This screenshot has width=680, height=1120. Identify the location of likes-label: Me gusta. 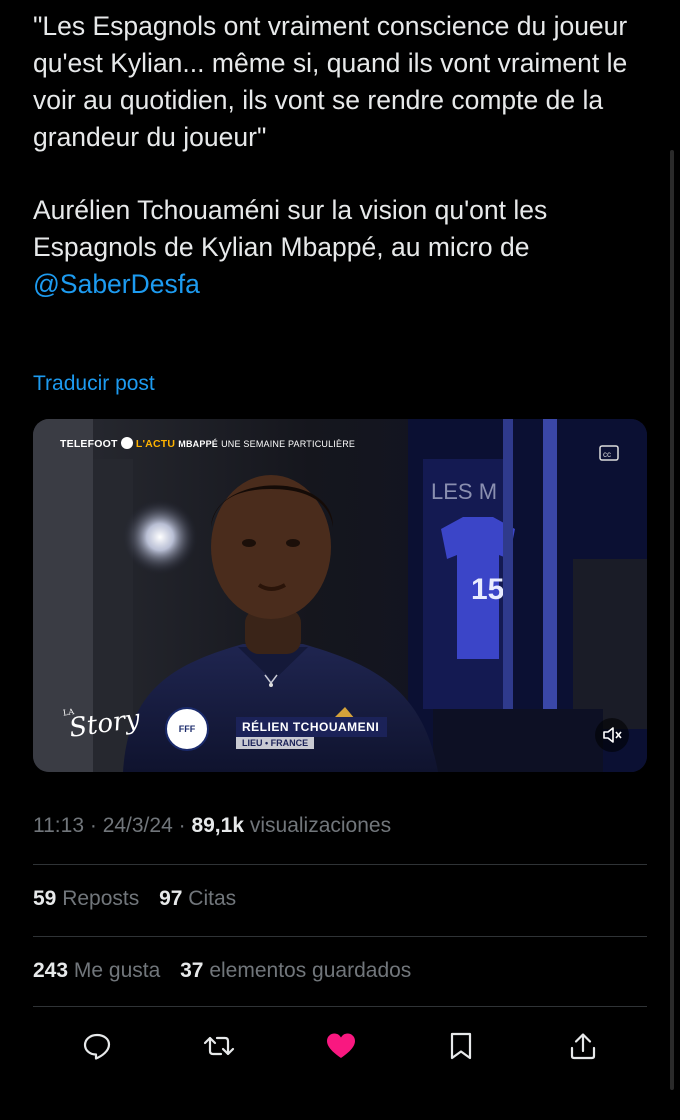
(117, 970).